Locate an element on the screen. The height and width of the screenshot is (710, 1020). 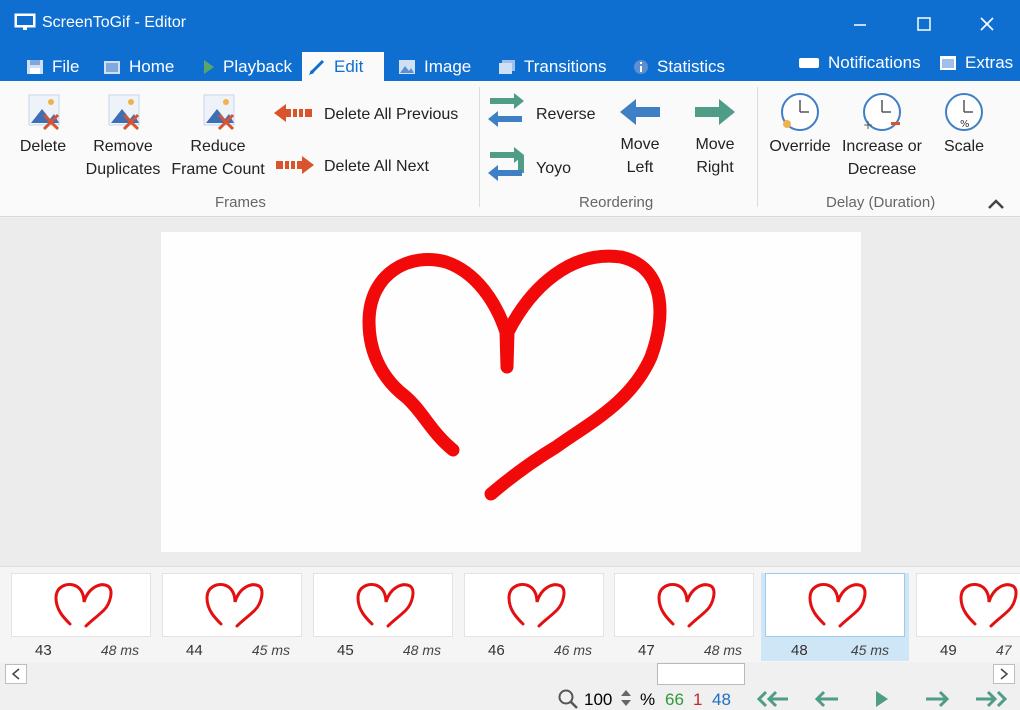
delay-group-label: Delay (Duration) is located at coordinates (881, 202).